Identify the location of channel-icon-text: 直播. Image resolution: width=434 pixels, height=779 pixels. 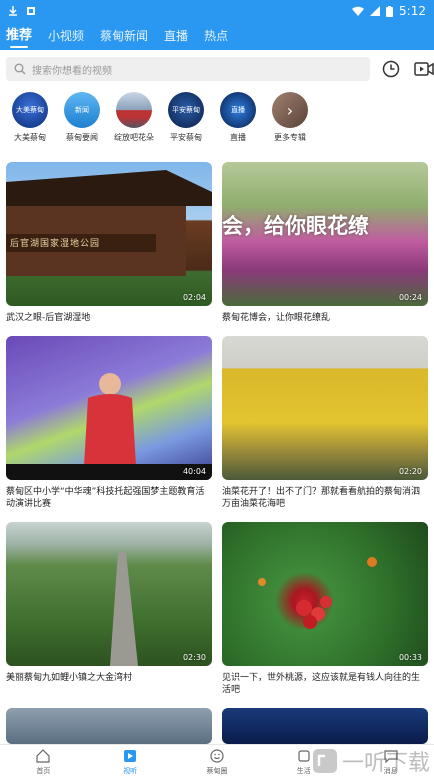
(238, 110).